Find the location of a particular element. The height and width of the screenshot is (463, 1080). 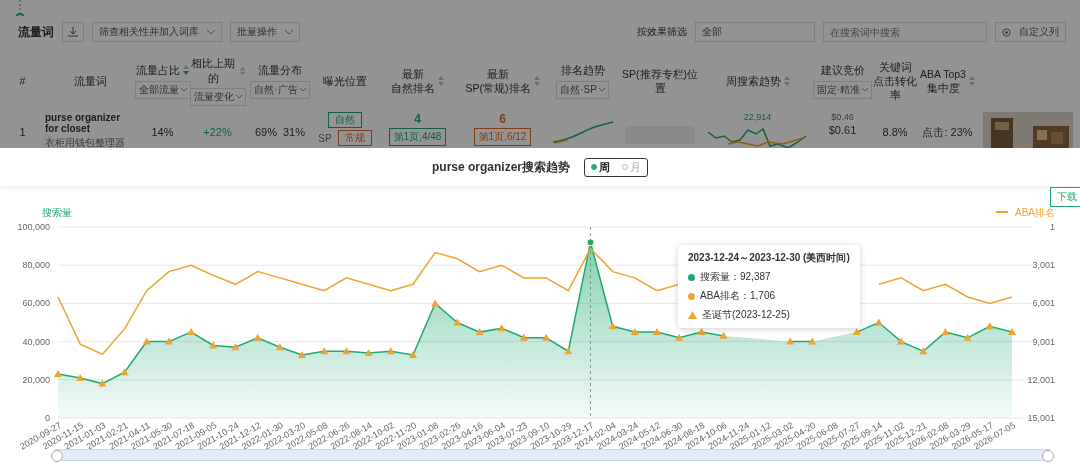

y-tick-label: 9,001 is located at coordinates (1043, 341).